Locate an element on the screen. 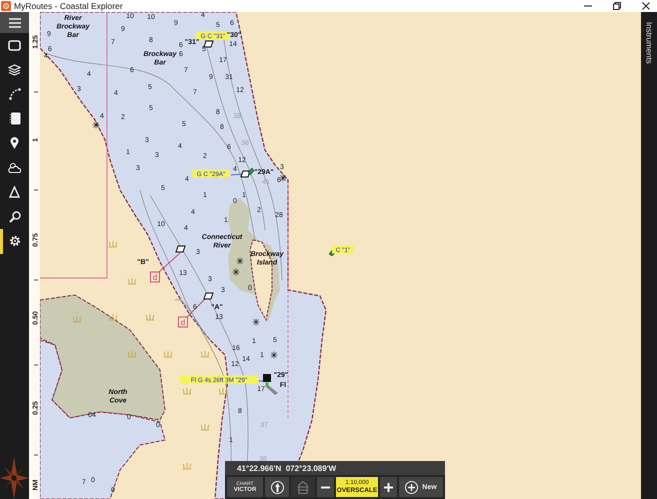 This screenshot has width=657, height=499. menu-icon is located at coordinates (14, 23).